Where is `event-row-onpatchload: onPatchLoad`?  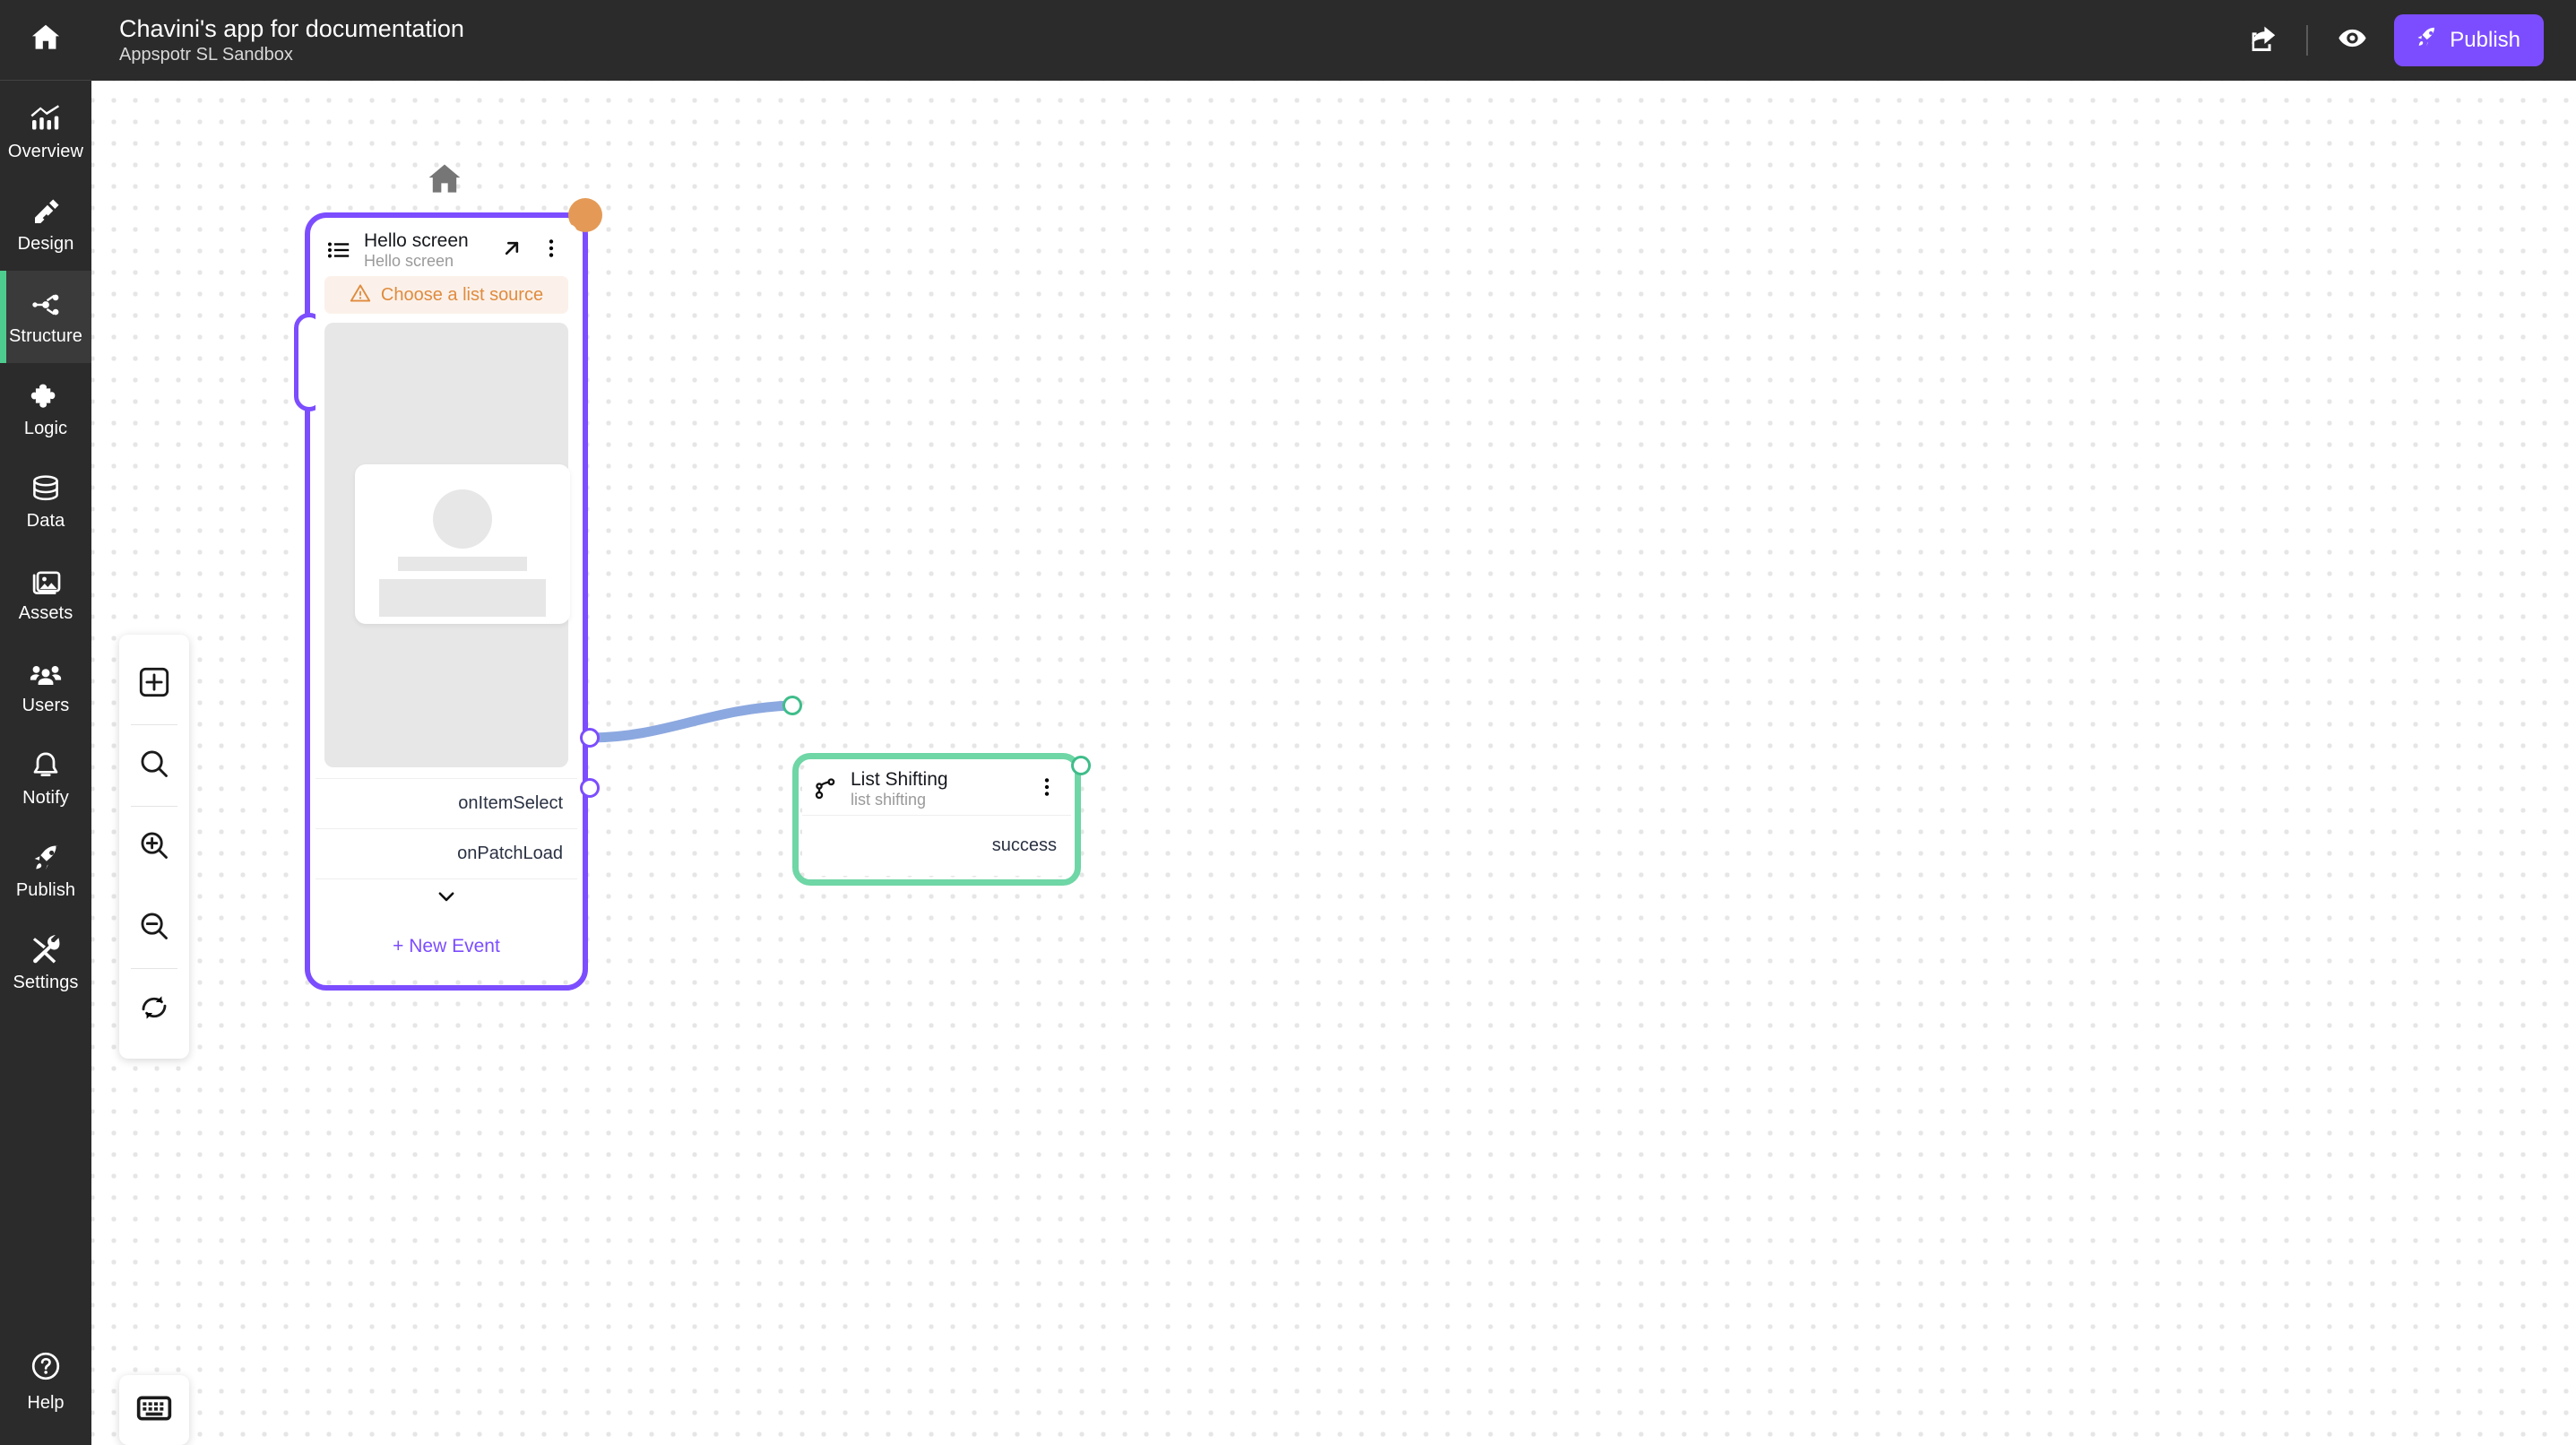 event-row-onpatchload: onPatchLoad is located at coordinates (446, 853).